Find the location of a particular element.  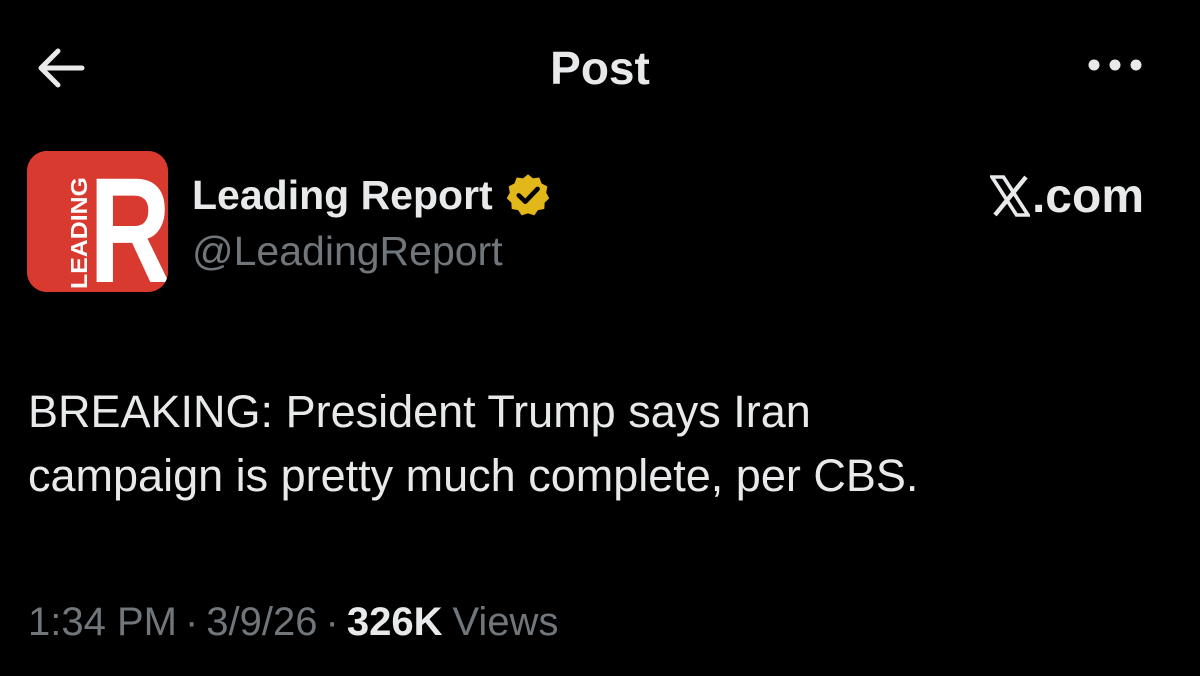

back-button is located at coordinates (60, 68).